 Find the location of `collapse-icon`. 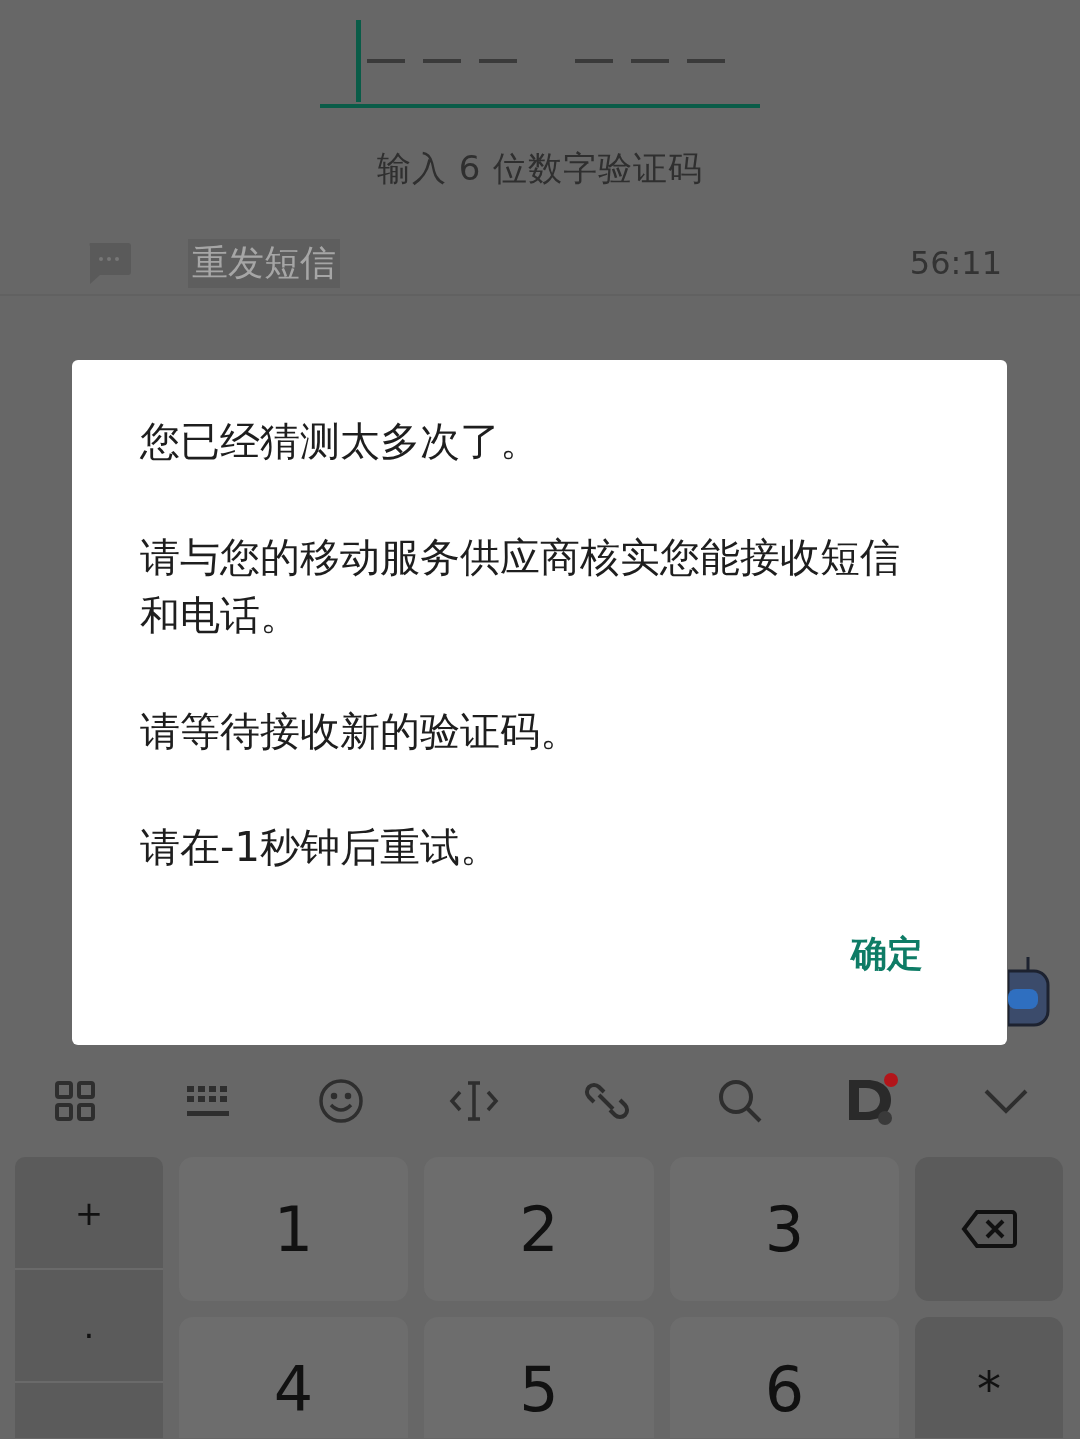

collapse-icon is located at coordinates (1005, 1101).